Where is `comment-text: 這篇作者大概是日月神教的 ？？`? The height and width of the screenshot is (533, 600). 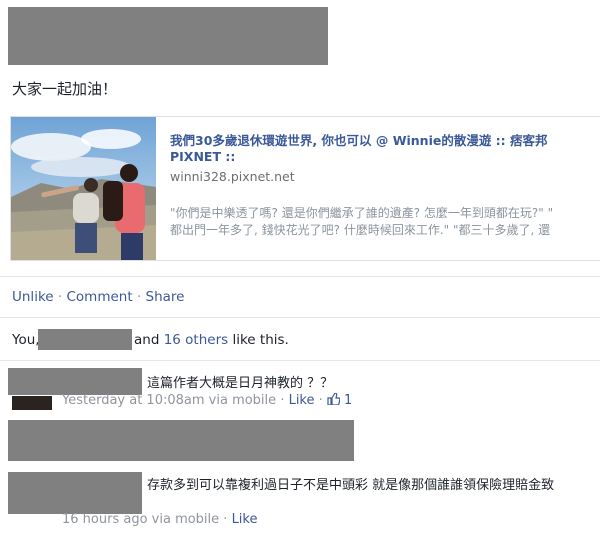
comment-text: 這篇作者大概是日月神教的 ？？ is located at coordinates (240, 383).